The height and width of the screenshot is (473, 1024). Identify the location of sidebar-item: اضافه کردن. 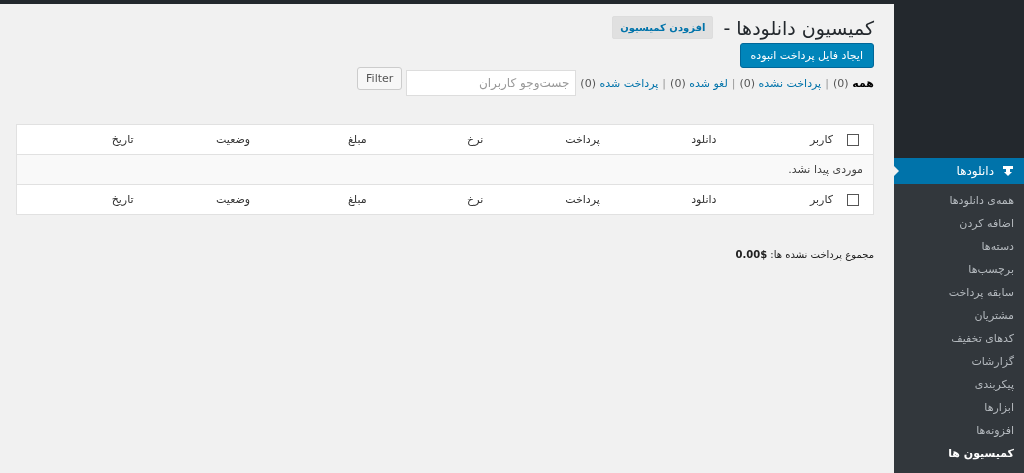
(959, 224).